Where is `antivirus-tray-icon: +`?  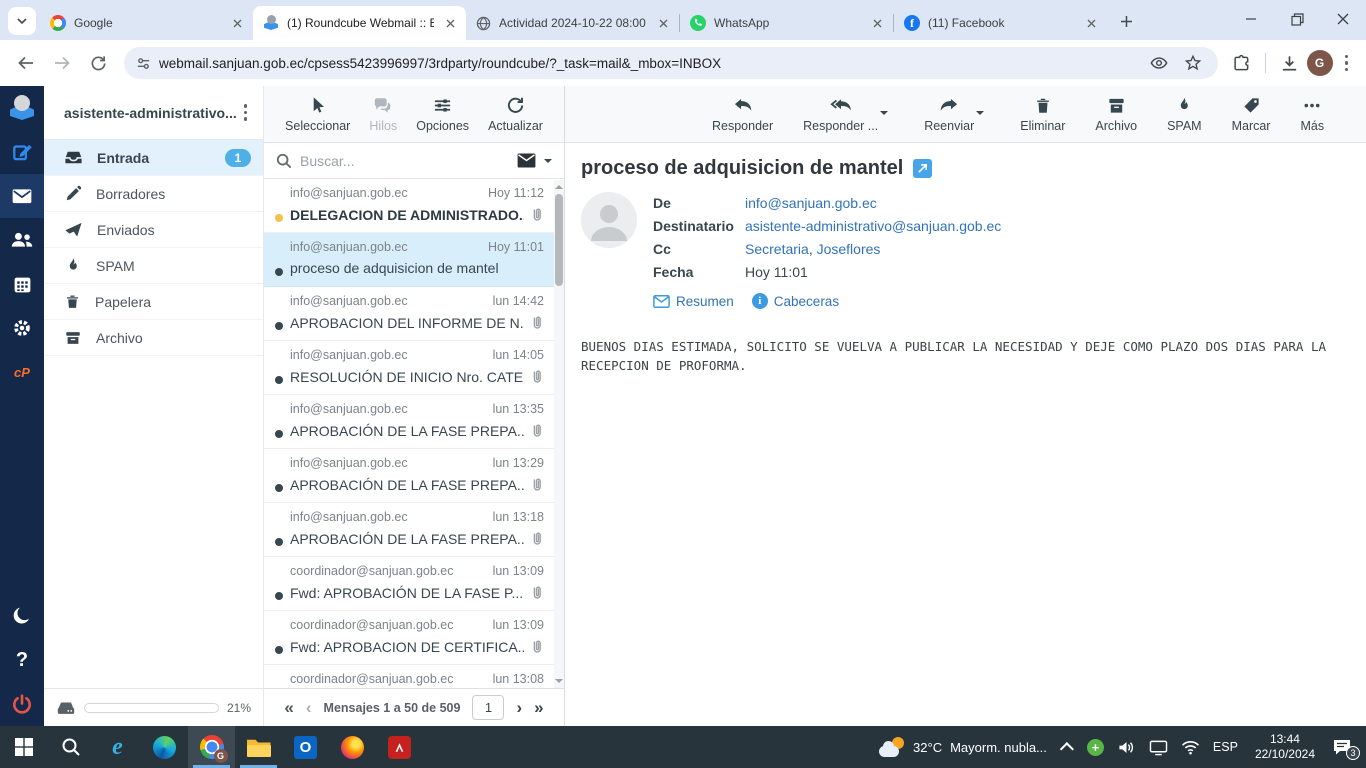 antivirus-tray-icon: + is located at coordinates (1095, 747).